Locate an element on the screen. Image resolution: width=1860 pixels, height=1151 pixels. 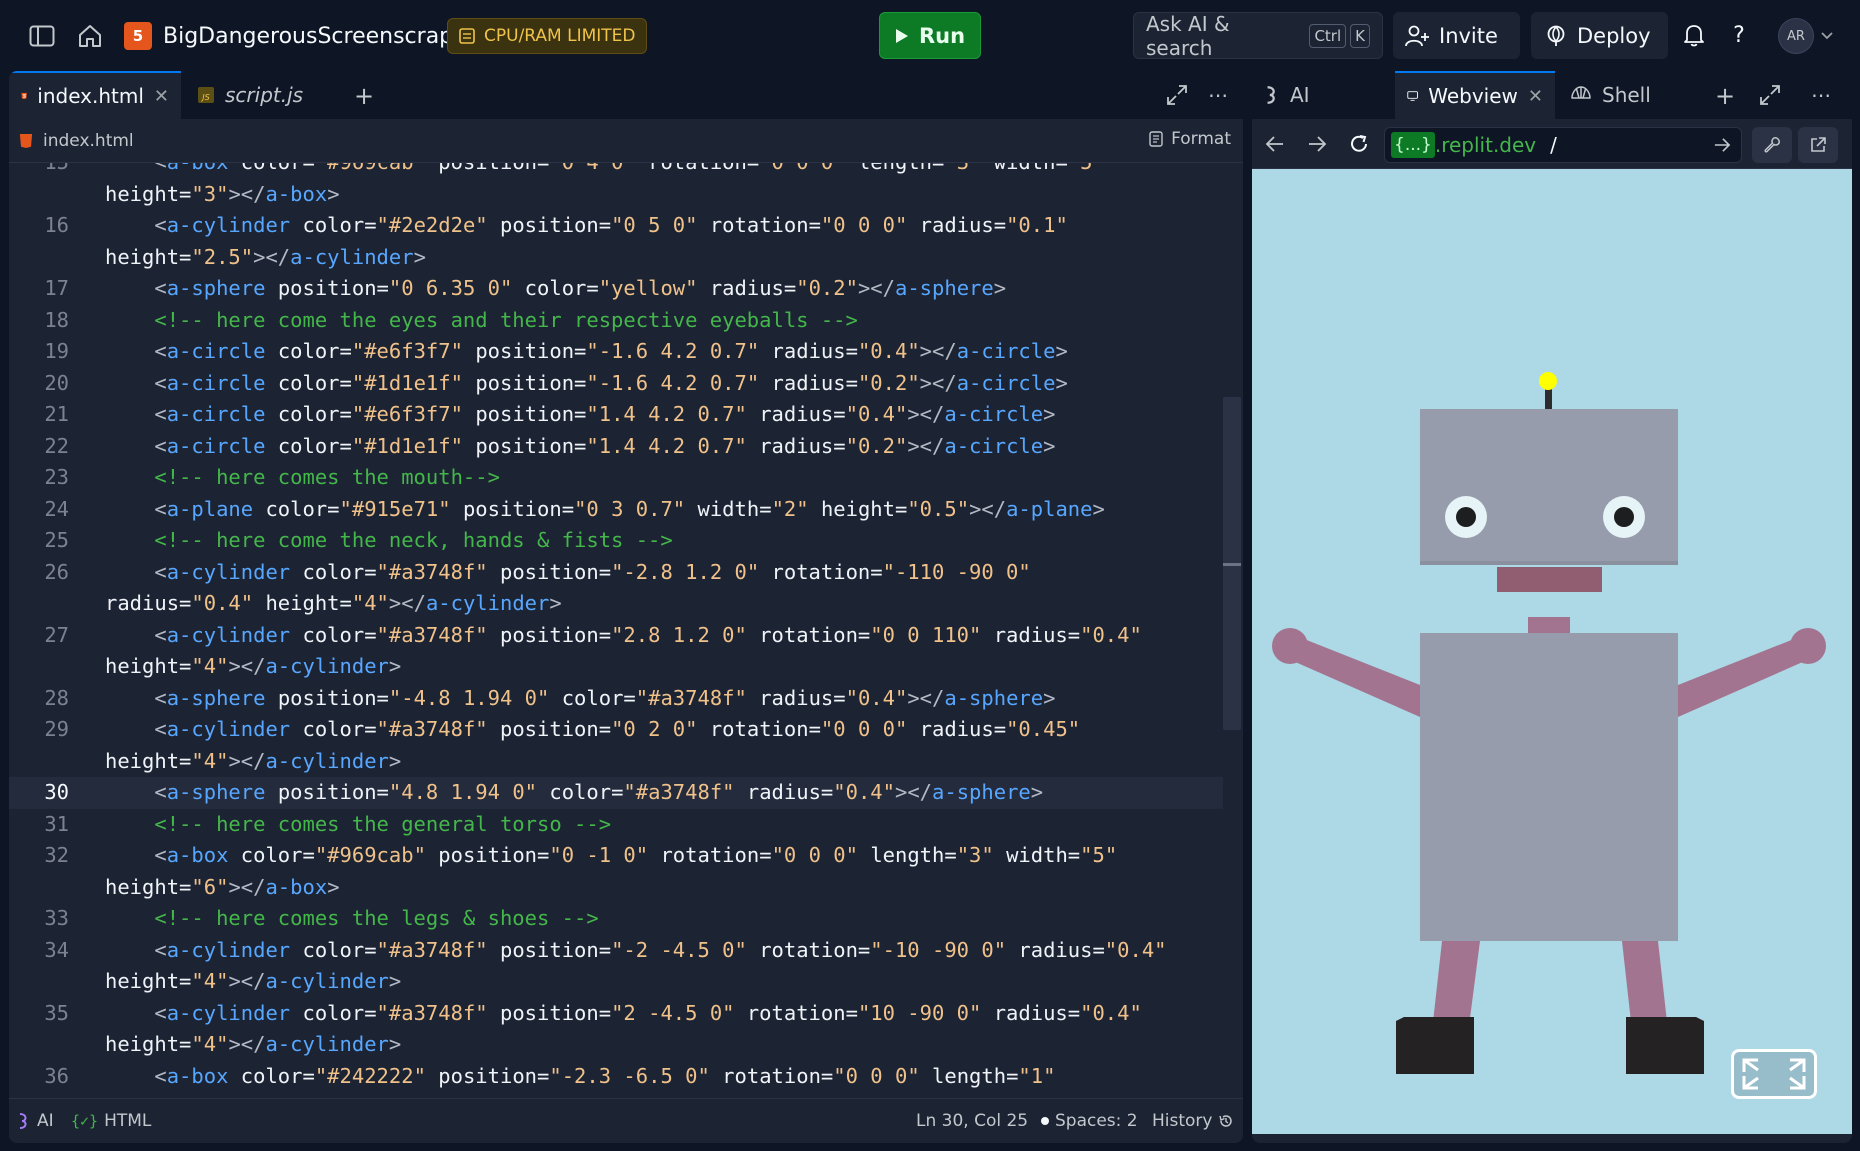
tab-shell: Shell is located at coordinates (1618, 95).